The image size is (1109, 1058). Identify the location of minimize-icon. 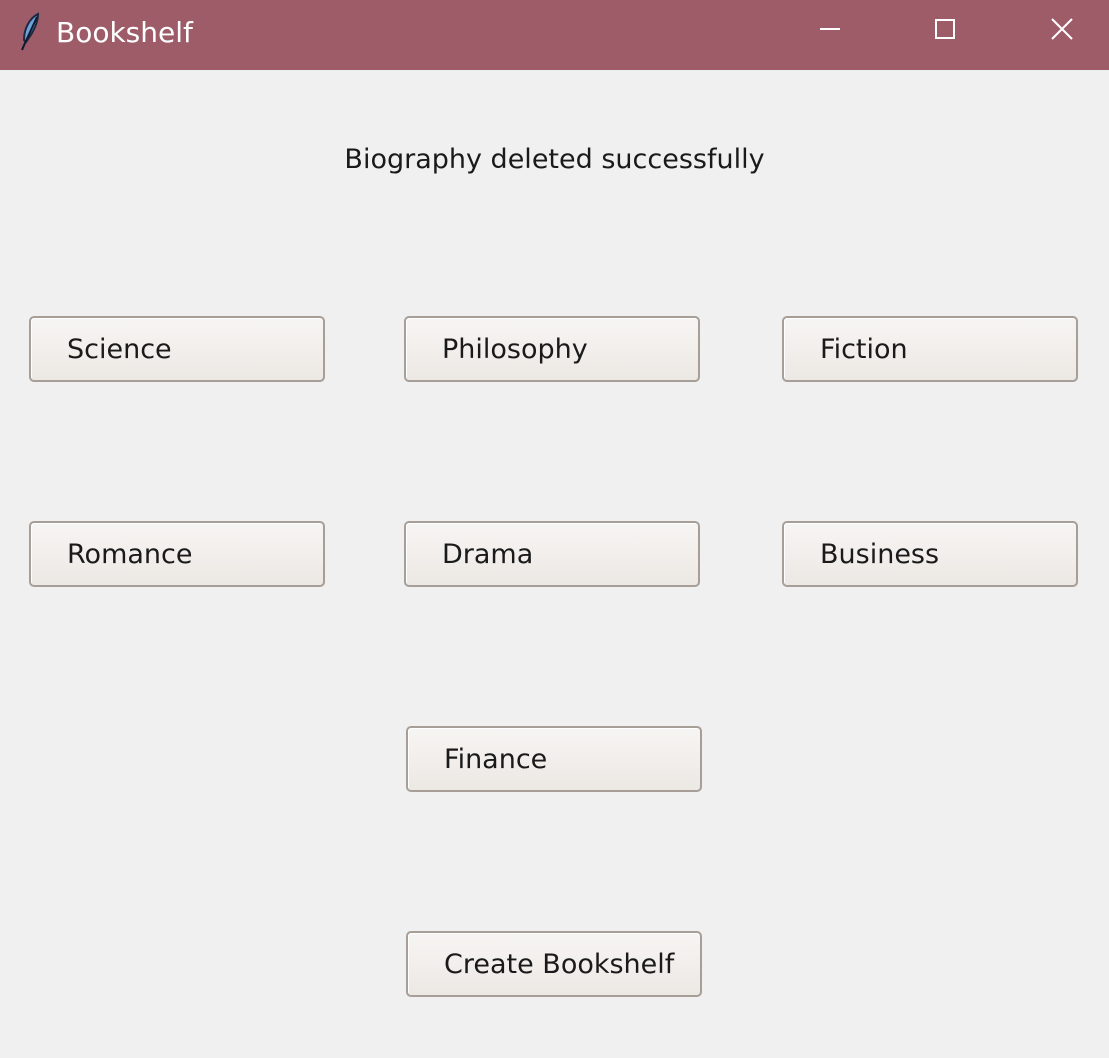
(830, 31).